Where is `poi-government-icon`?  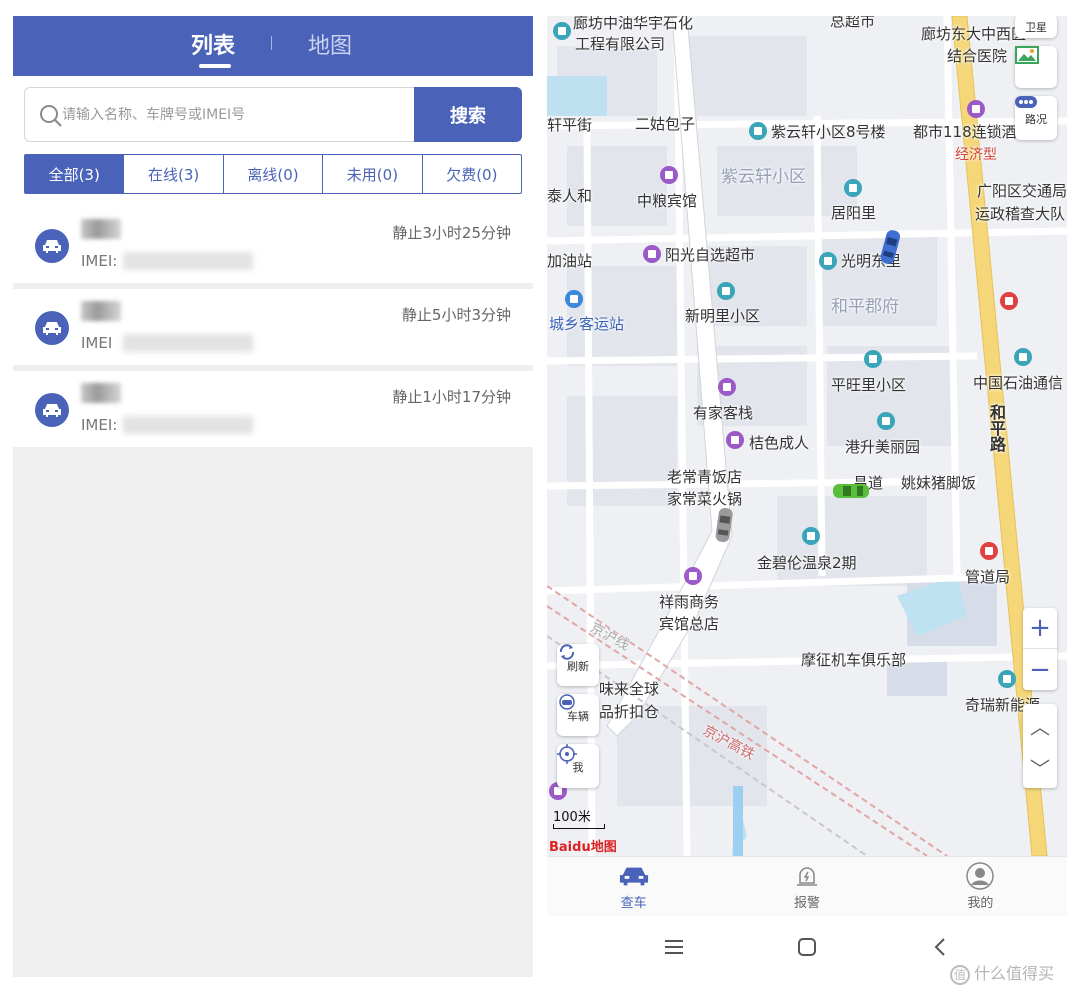
poi-government-icon is located at coordinates (989, 551).